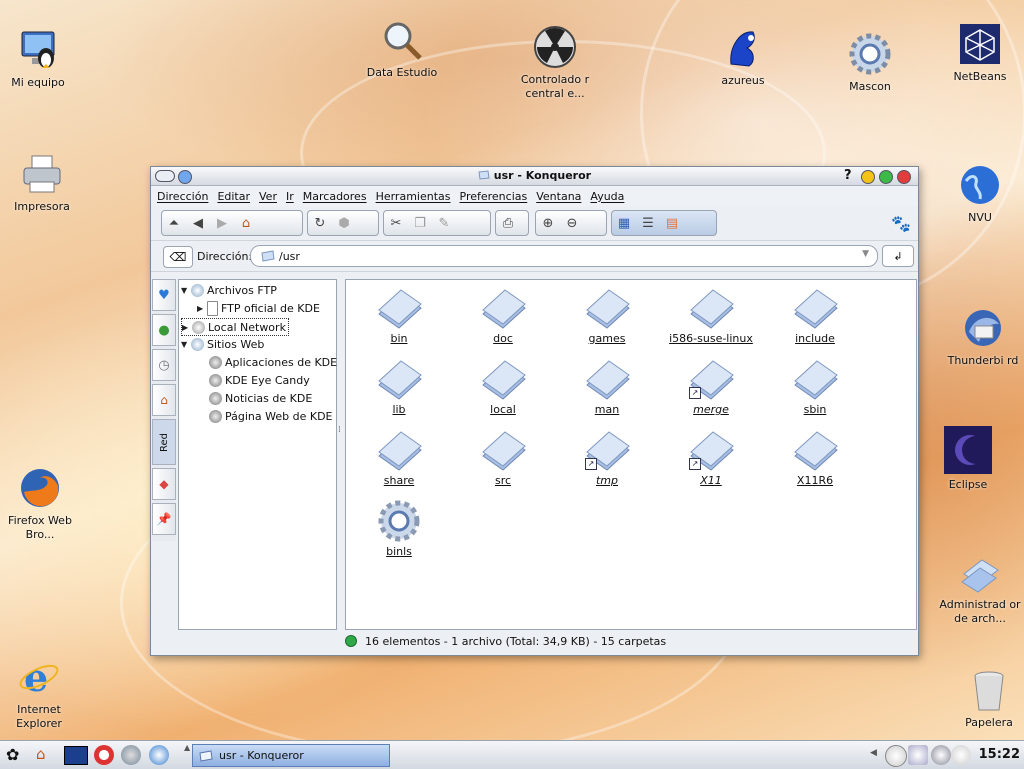 The width and height of the screenshot is (1024, 769). Describe the element at coordinates (104, 755) in the screenshot. I see `lifebuoy-icon` at that location.